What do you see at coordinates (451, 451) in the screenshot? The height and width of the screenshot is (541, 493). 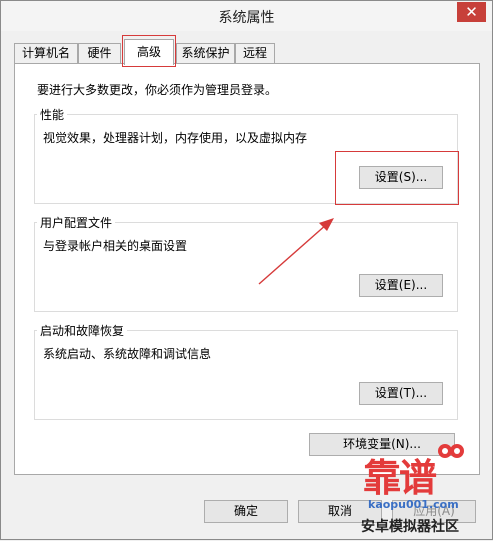 I see `watermark-mascot-icon` at bounding box center [451, 451].